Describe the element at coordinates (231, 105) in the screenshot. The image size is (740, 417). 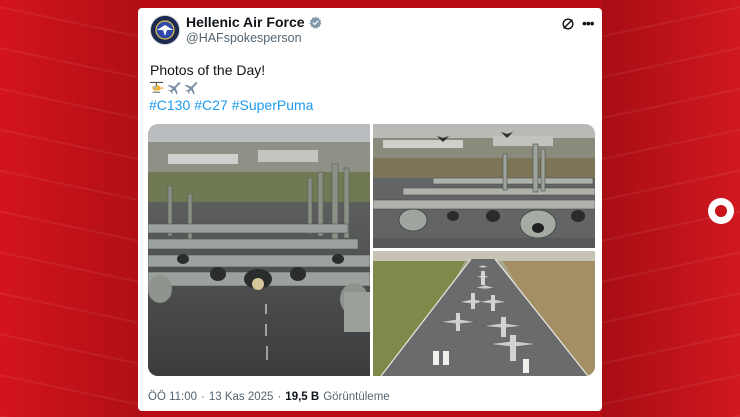
I see `hashtags: #C130 #C27 #SuperPuma` at that location.